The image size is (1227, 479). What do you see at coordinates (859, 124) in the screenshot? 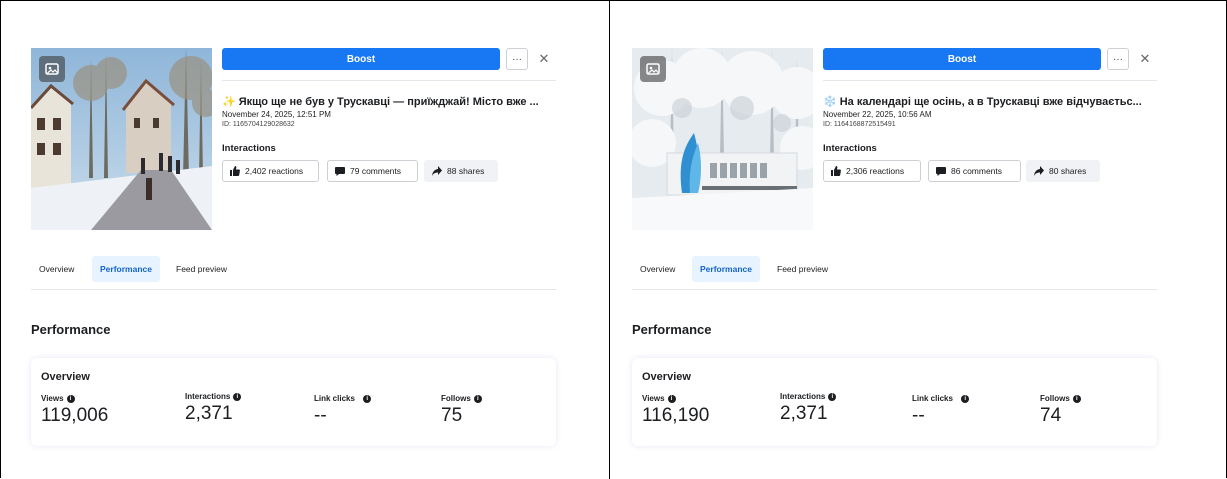
I see `post-id: ID: 1164168872515491` at bounding box center [859, 124].